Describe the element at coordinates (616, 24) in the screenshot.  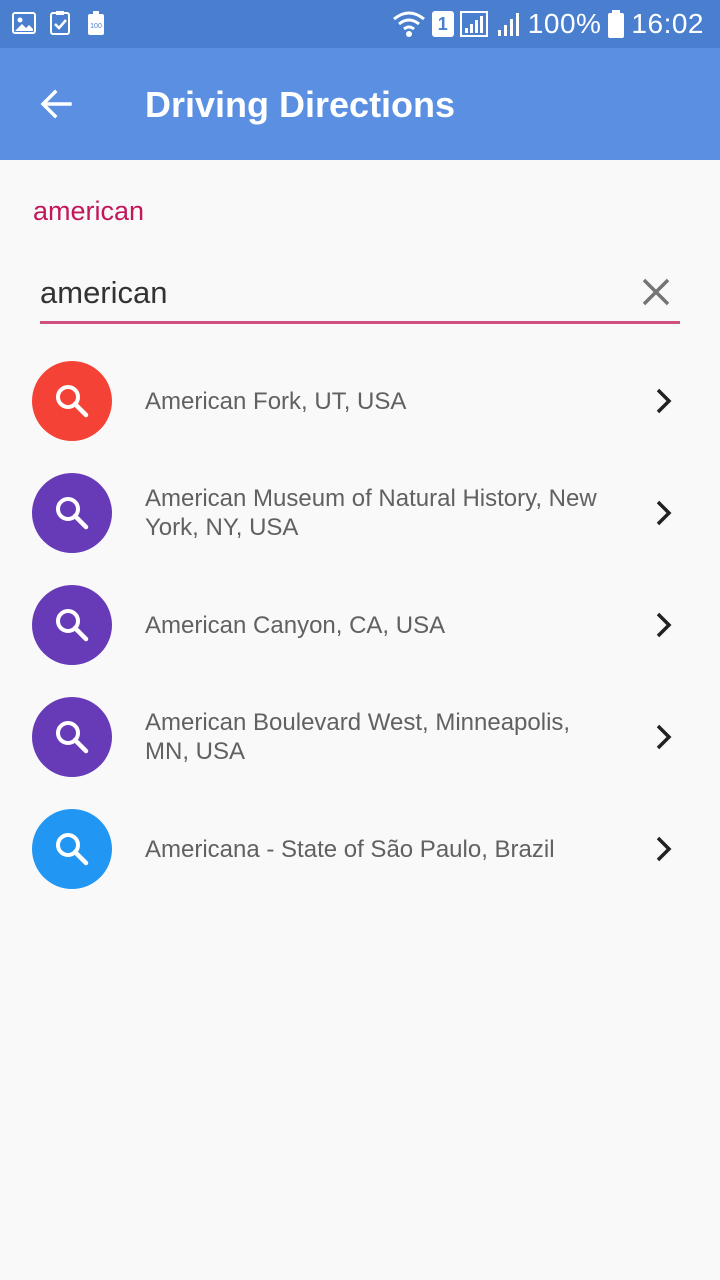
I see `battery-icon` at that location.